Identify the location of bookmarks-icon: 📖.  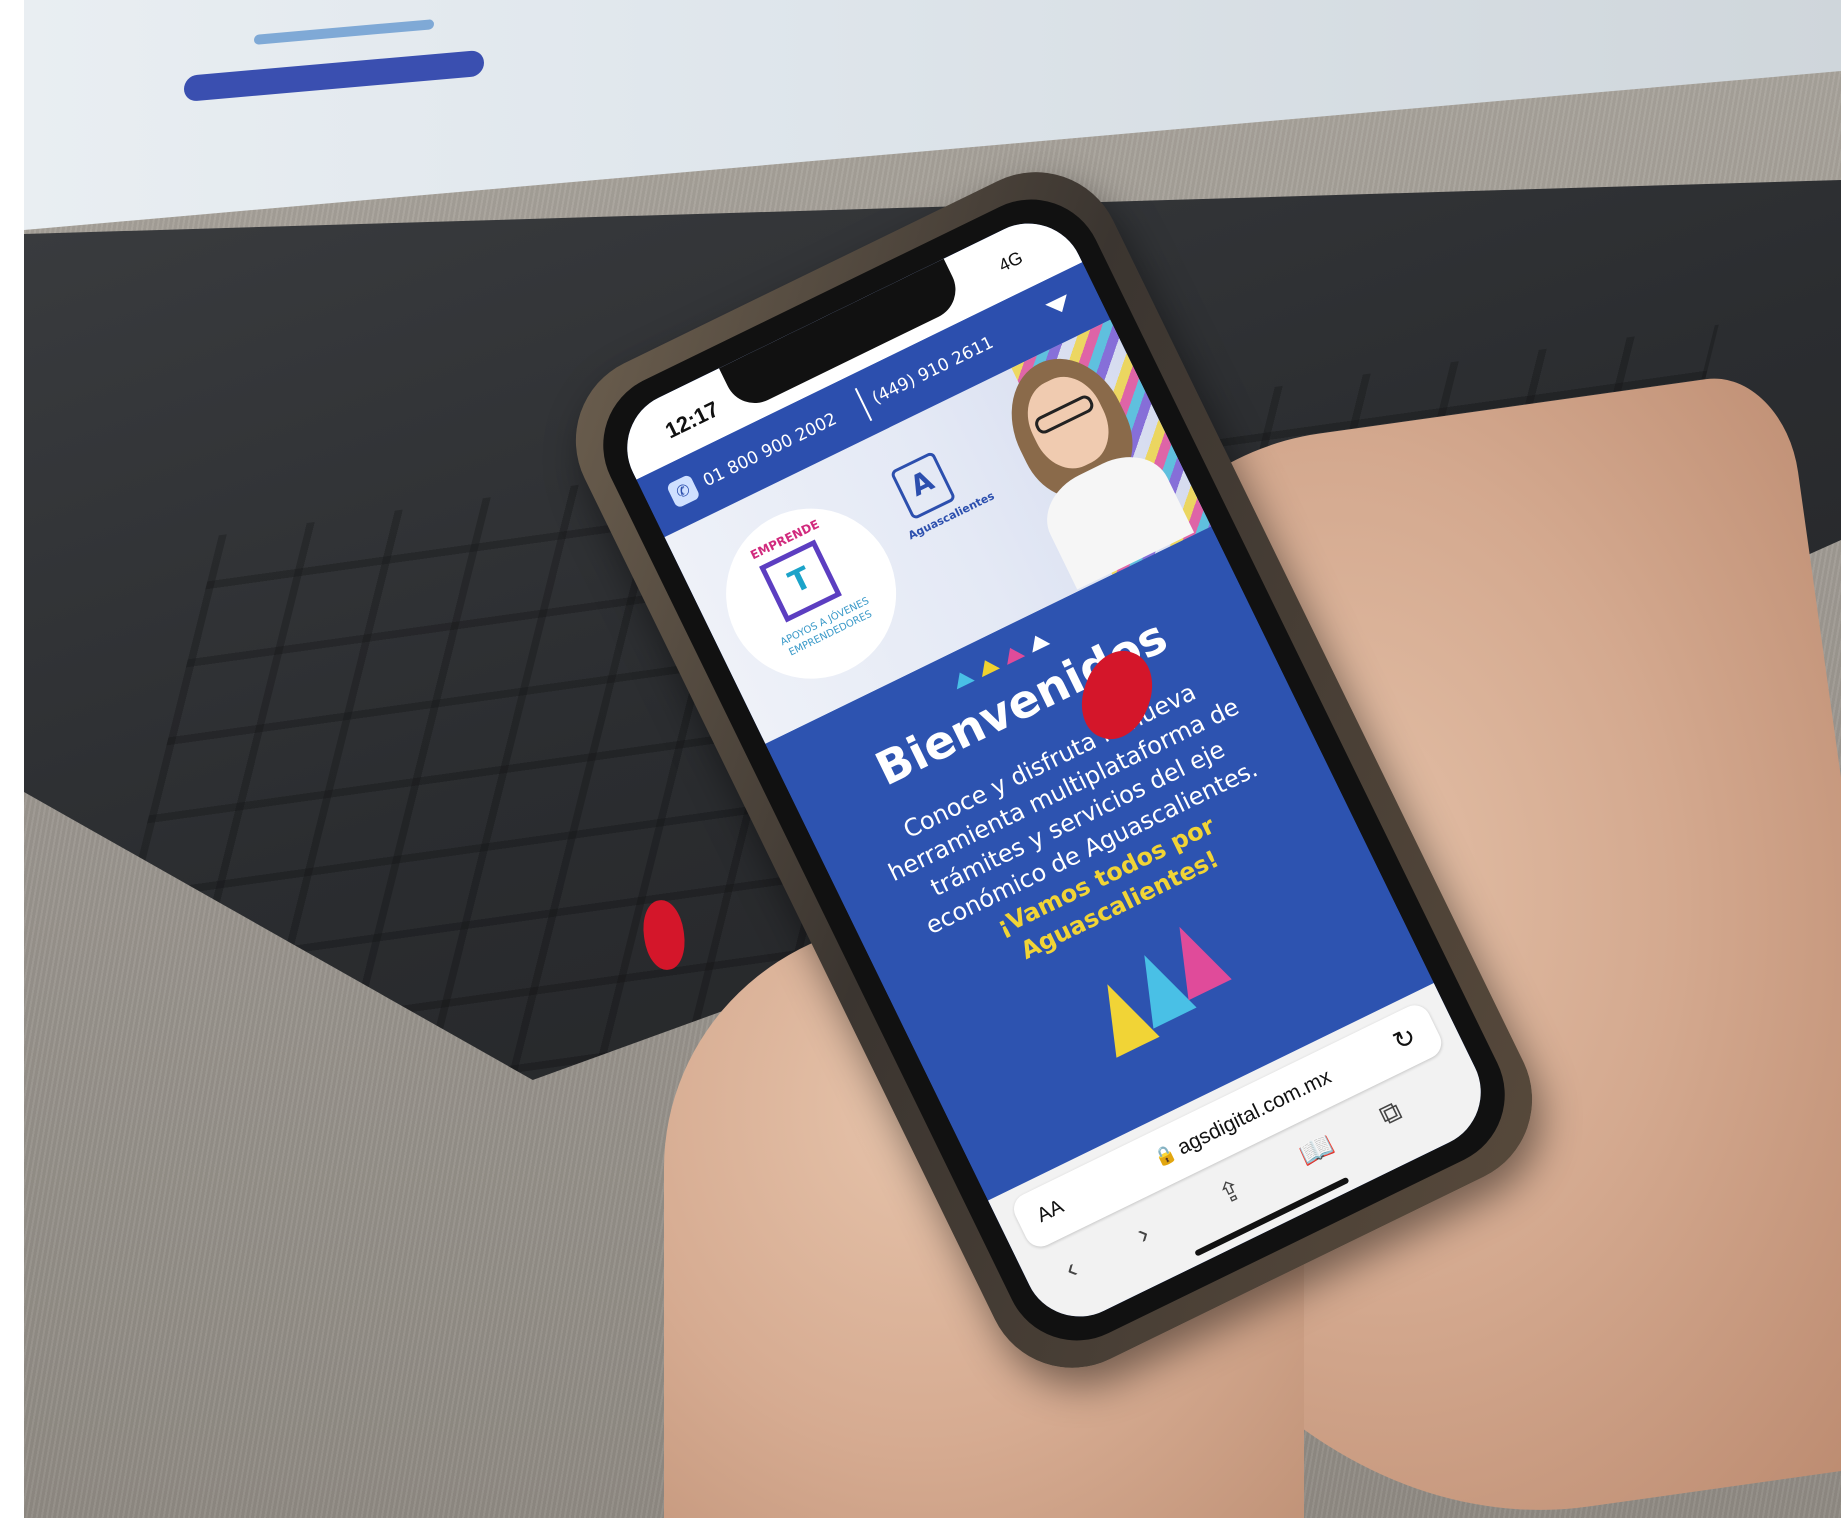
(1317, 1149).